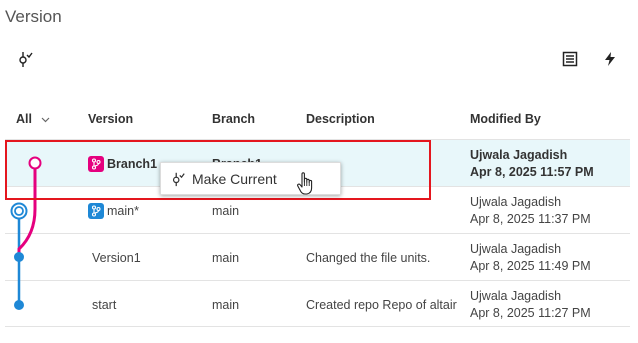 Image resolution: width=638 pixels, height=343 pixels. Describe the element at coordinates (530, 313) in the screenshot. I see `modified-date: Apr 8, 2025 11:27 PM` at that location.